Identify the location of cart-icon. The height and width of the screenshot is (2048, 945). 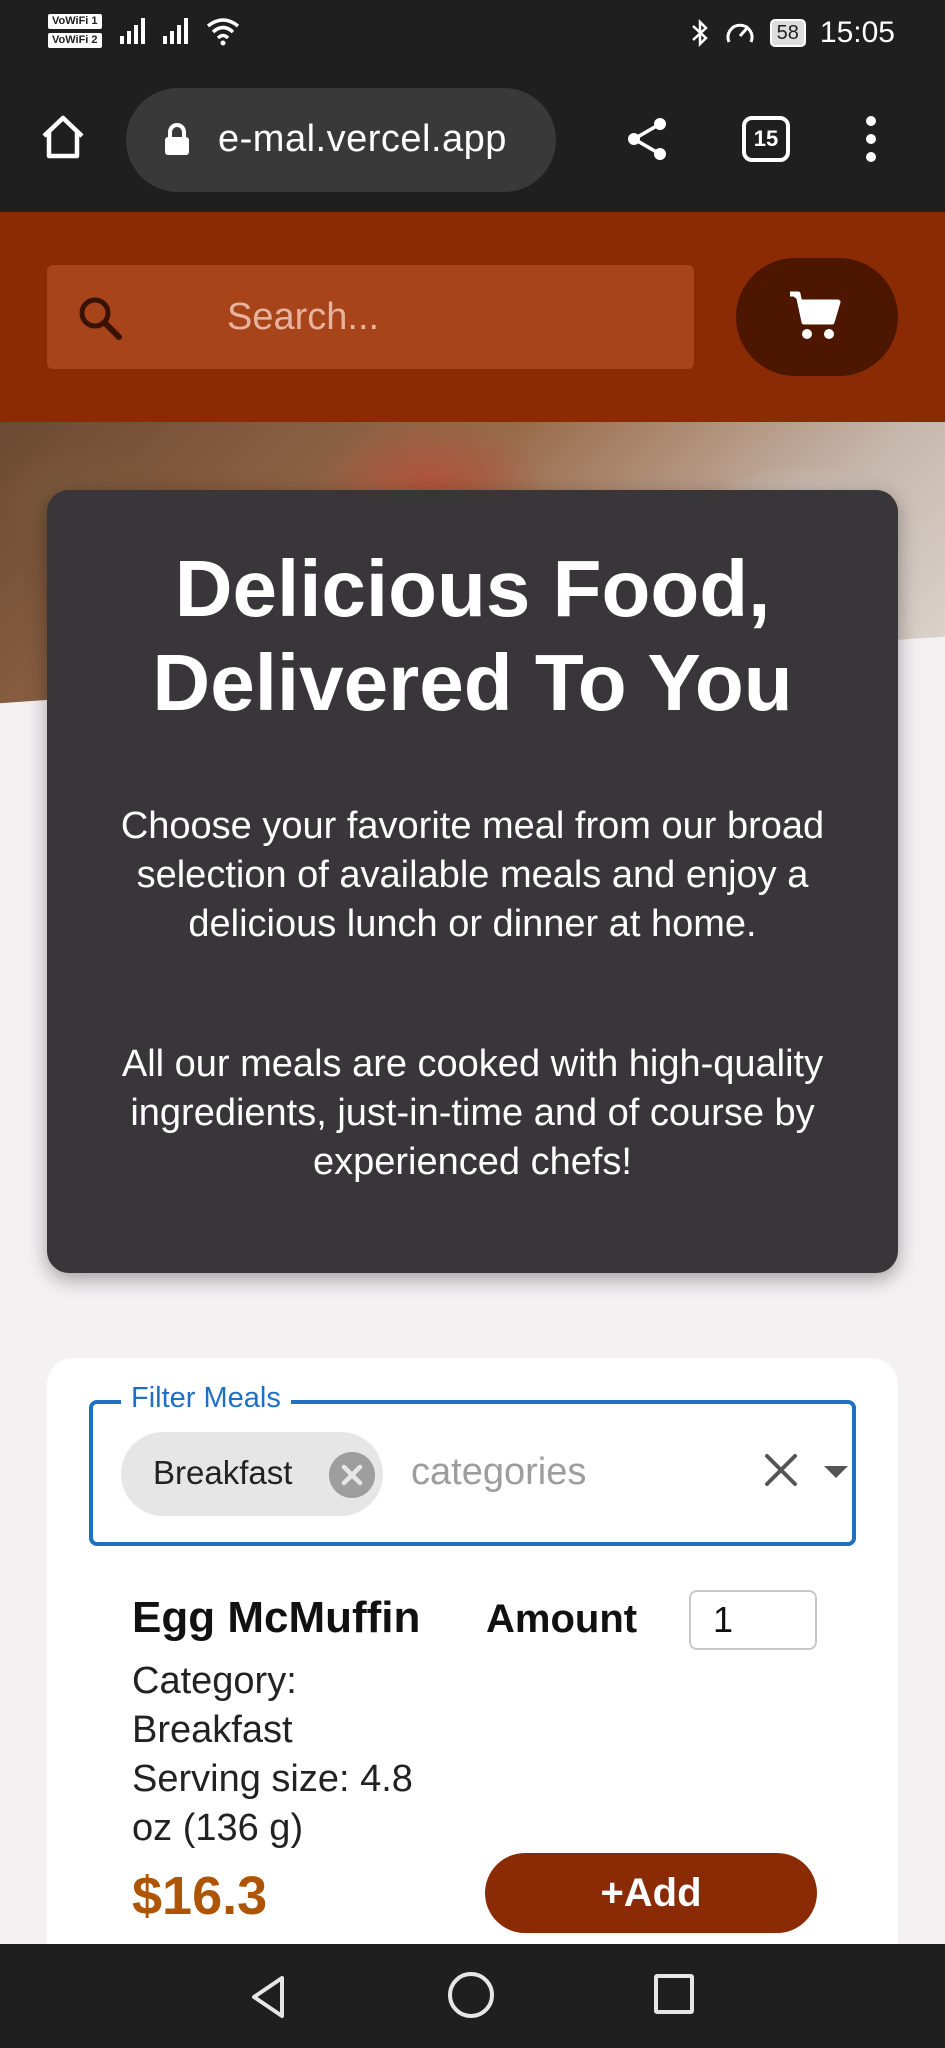
(815, 315).